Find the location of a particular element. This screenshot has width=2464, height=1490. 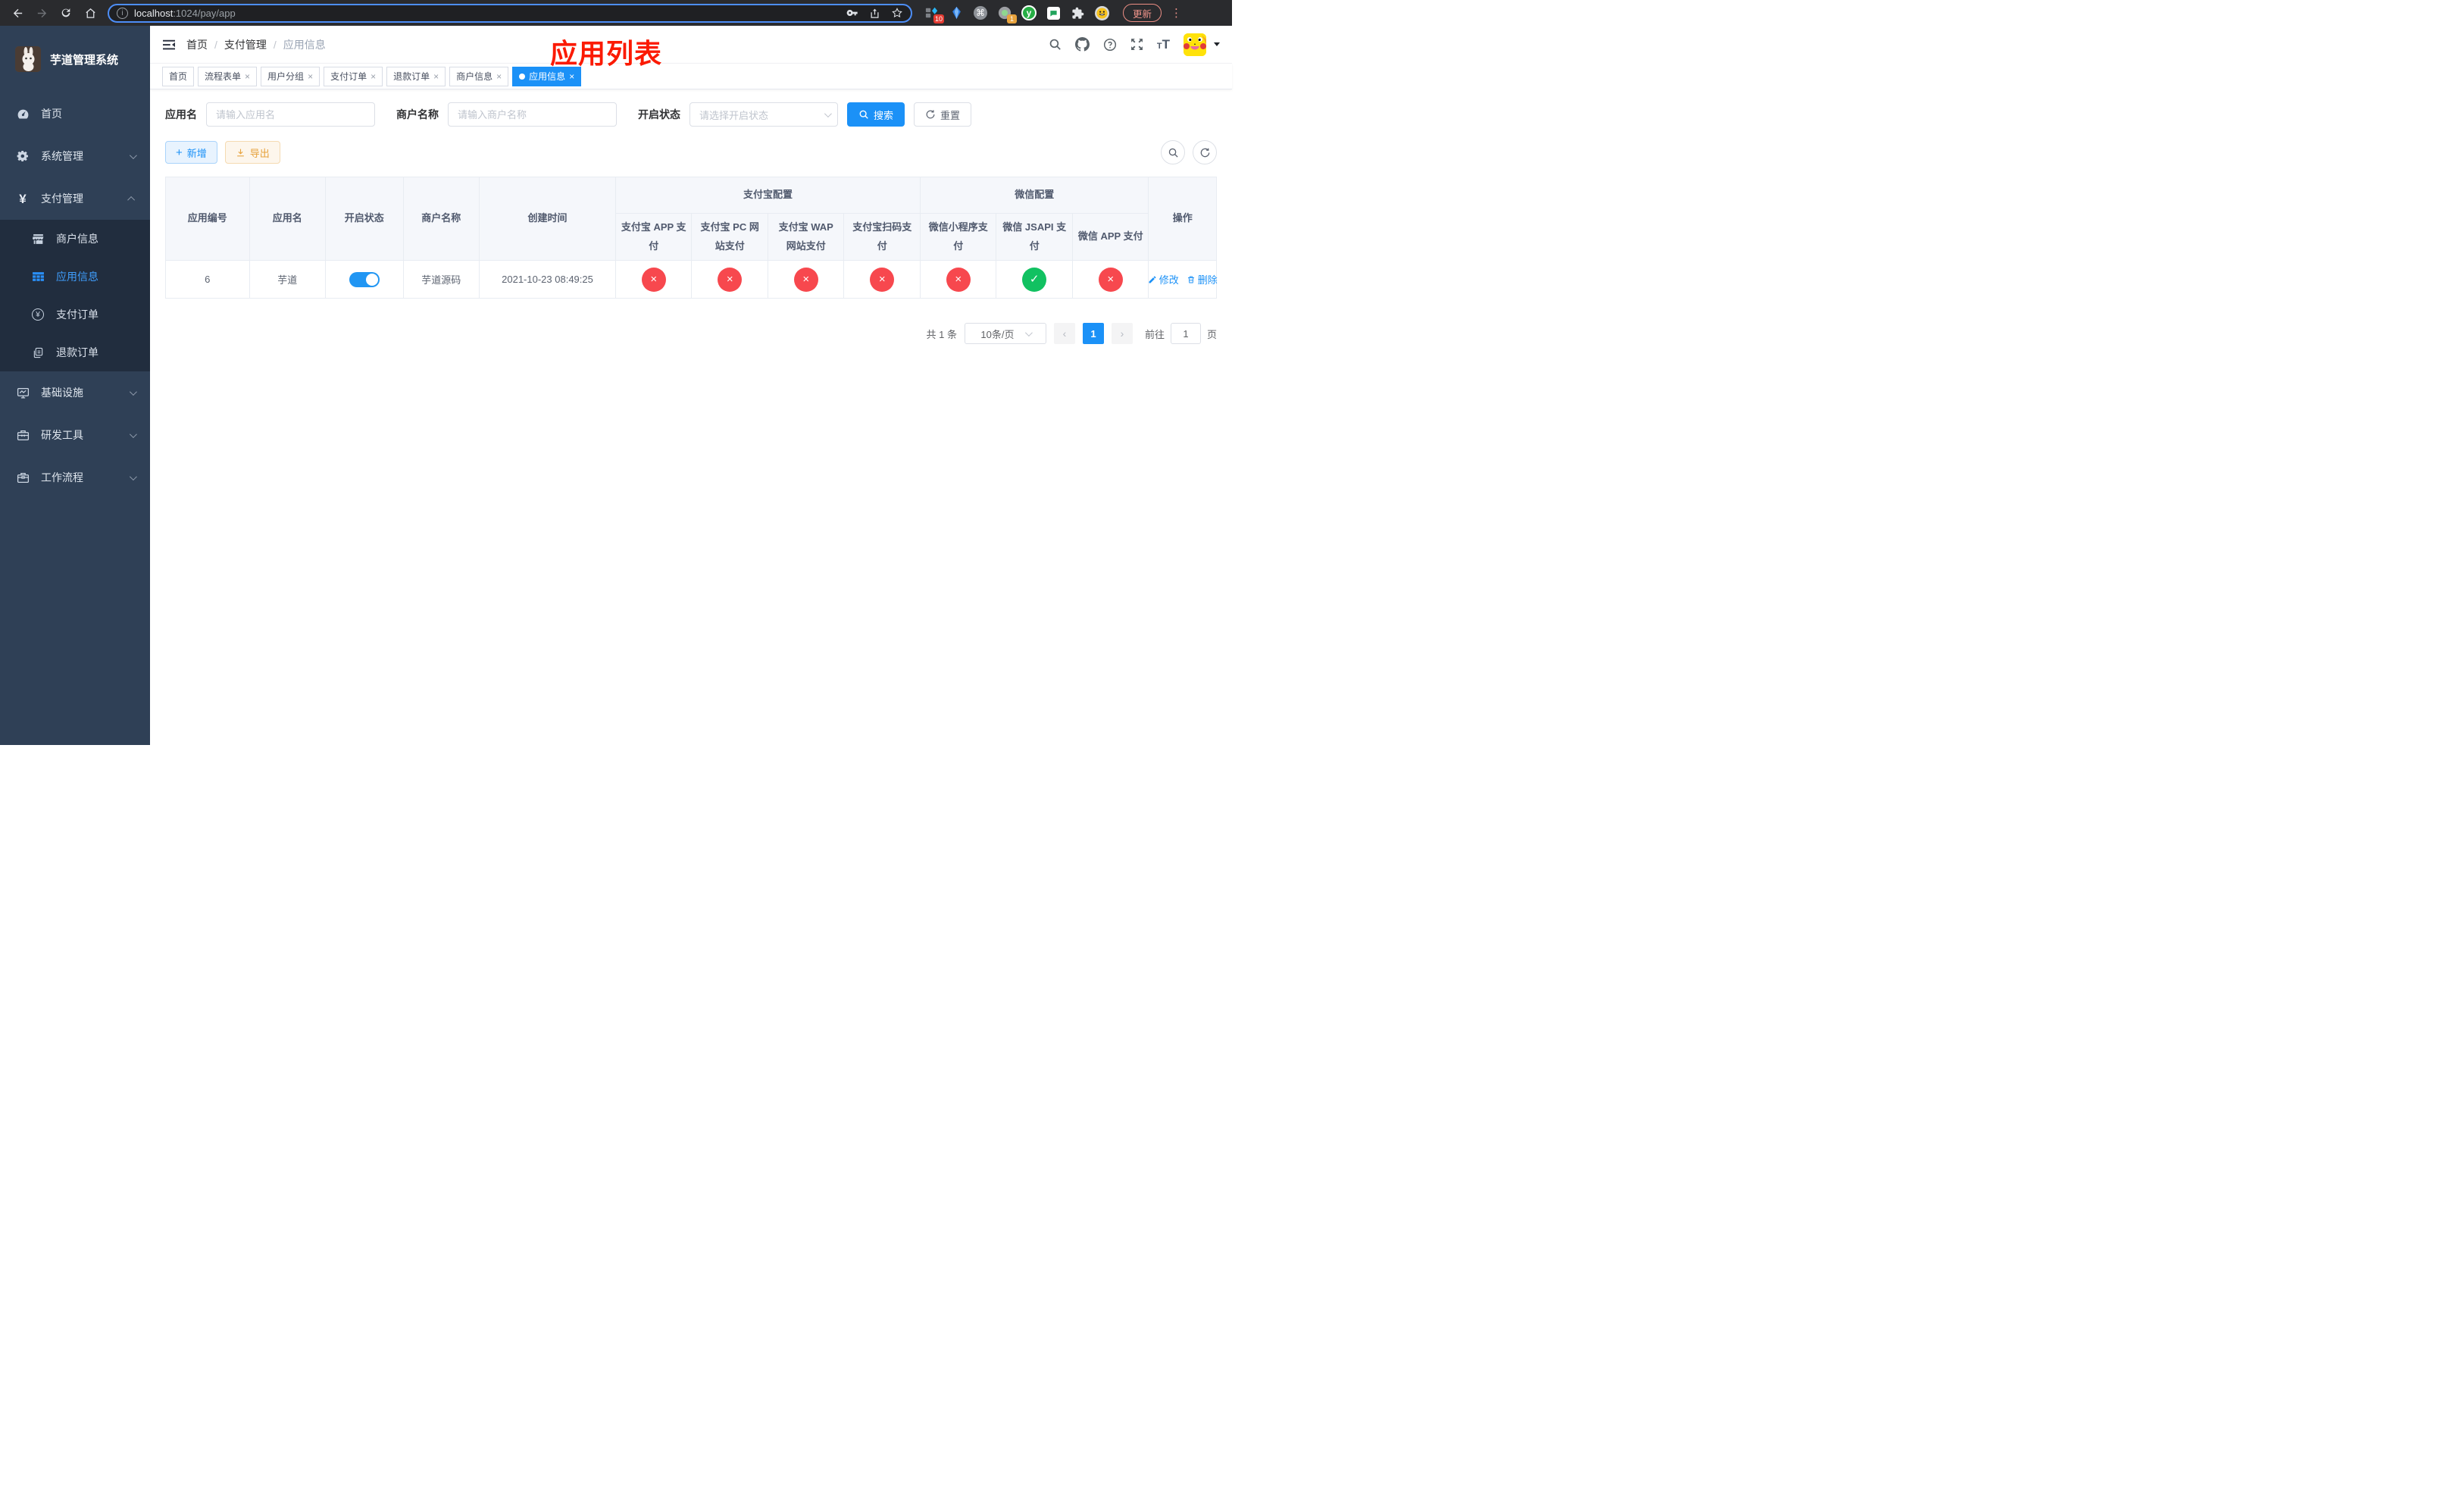

cell-app-name: 芋道 is located at coordinates (288, 280).